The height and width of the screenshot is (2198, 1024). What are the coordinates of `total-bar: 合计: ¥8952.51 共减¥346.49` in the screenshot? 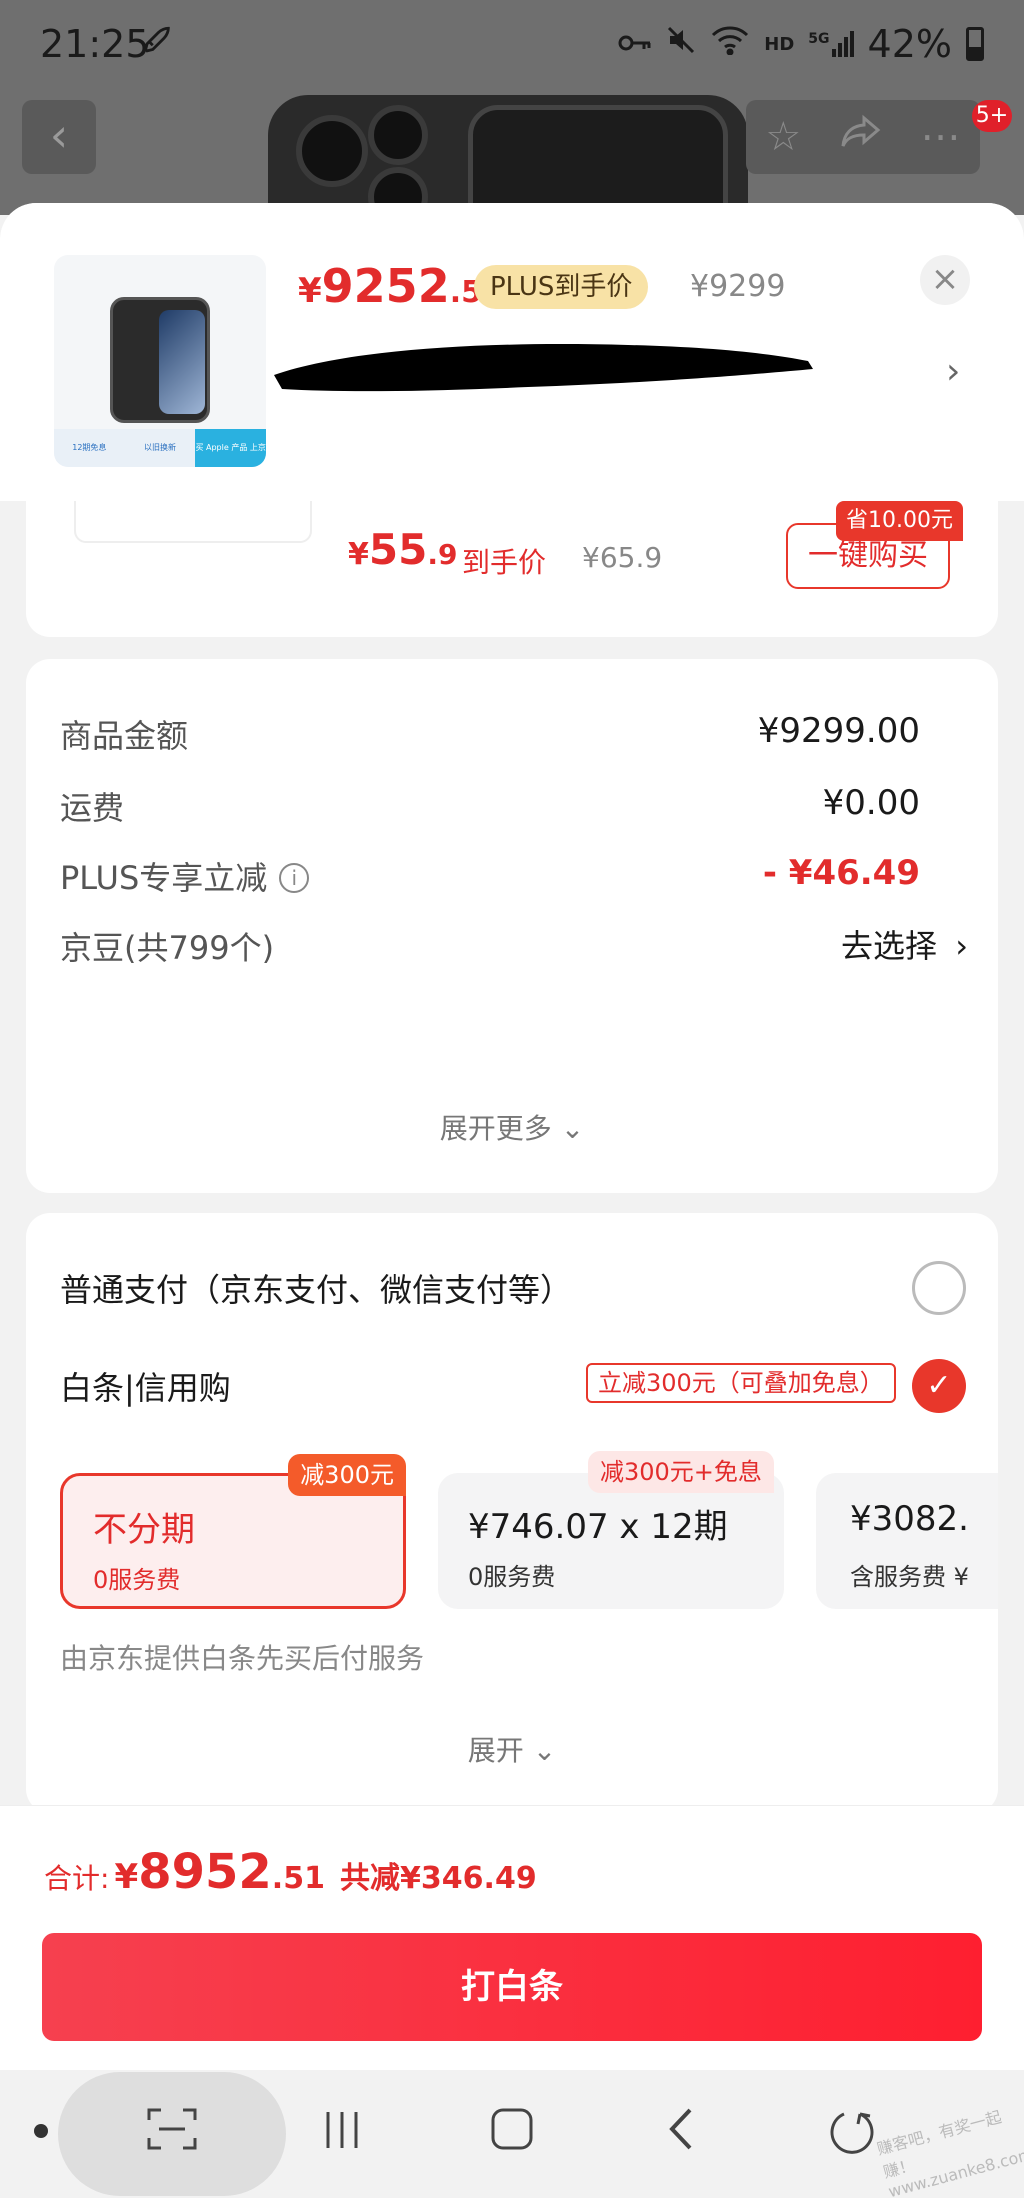 It's located at (512, 1865).